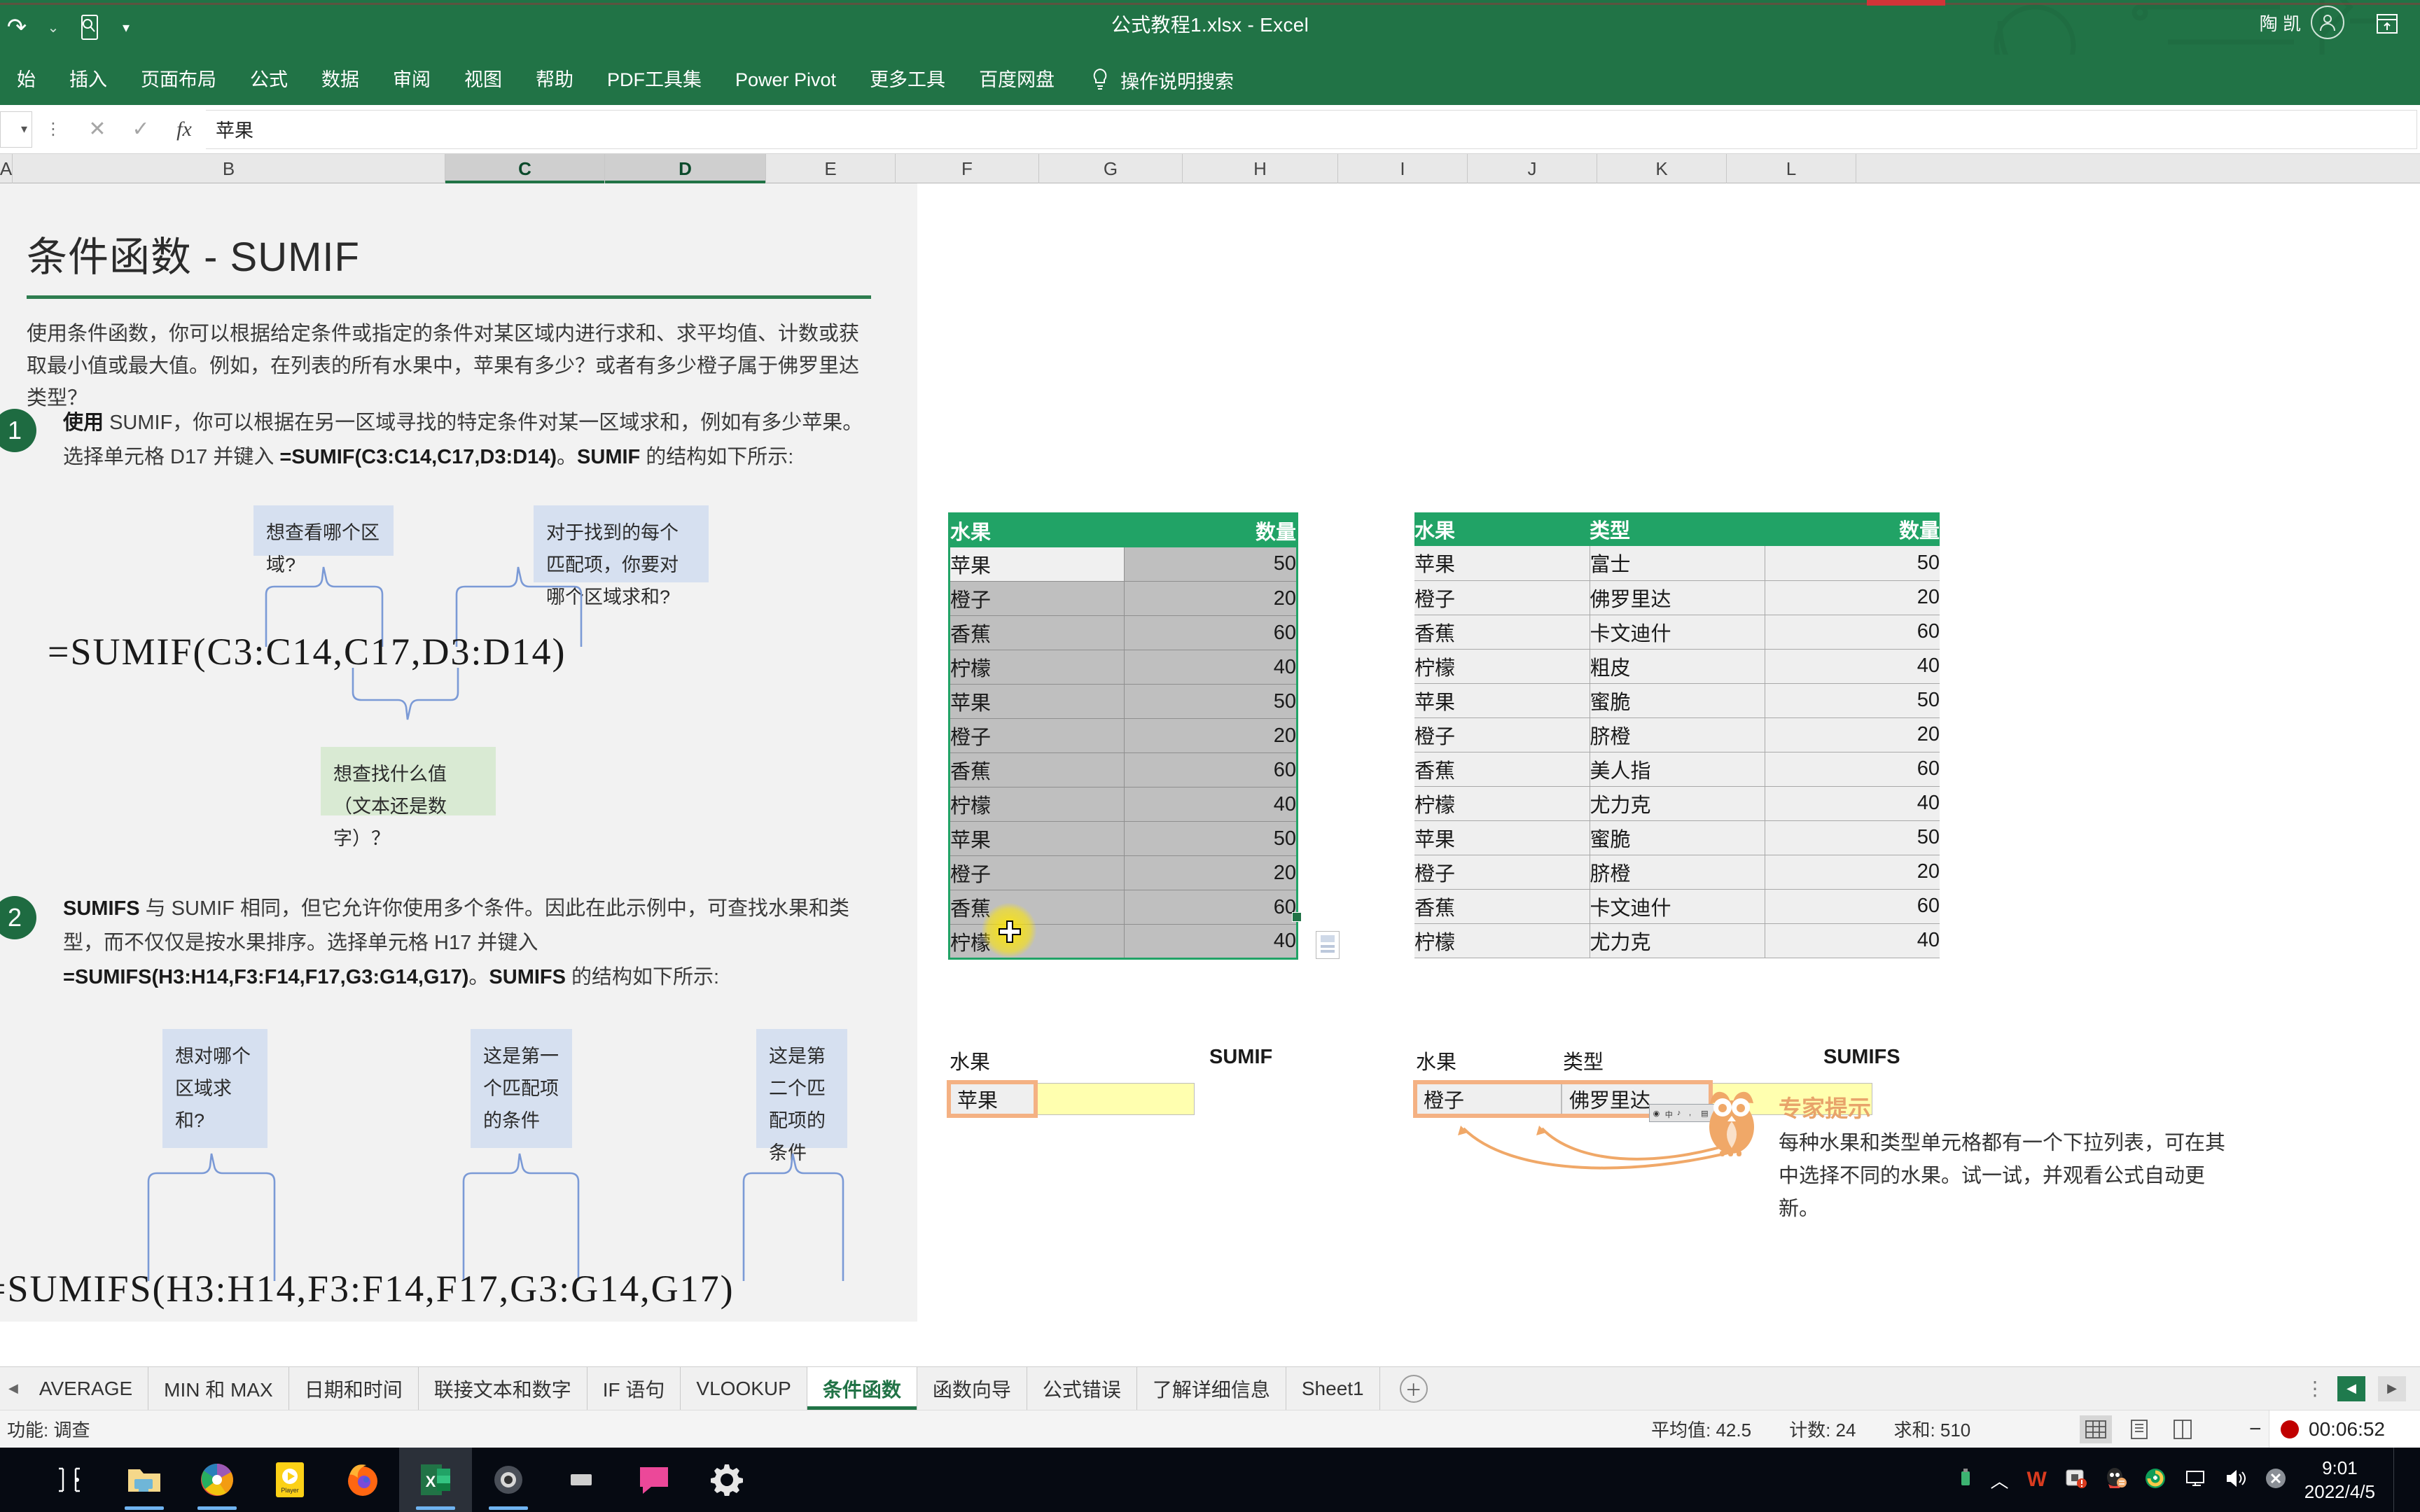  What do you see at coordinates (1681, 1113) in the screenshot?
I see `ime-punctuation-icon: ♪` at bounding box center [1681, 1113].